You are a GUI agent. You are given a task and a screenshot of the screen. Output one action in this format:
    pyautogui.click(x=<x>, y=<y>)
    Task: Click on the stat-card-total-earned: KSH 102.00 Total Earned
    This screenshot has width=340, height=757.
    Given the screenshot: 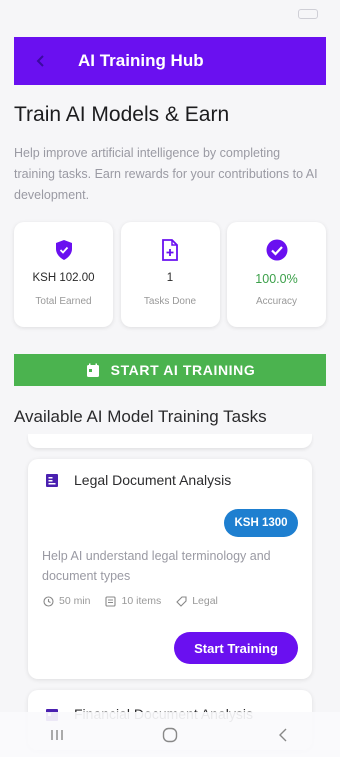 What is the action you would take?
    pyautogui.click(x=63, y=274)
    